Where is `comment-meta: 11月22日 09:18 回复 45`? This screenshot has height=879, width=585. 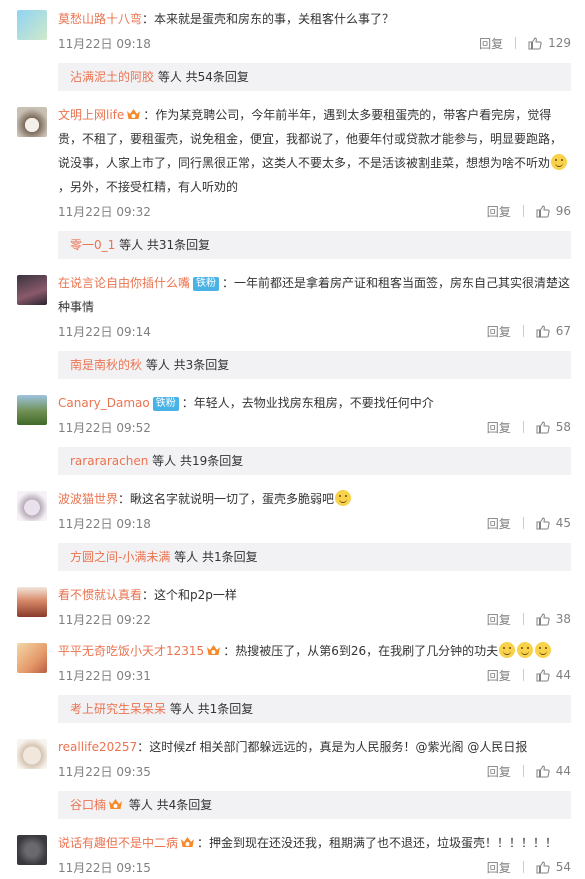 comment-meta: 11月22日 09:18 回复 45 is located at coordinates (314, 523).